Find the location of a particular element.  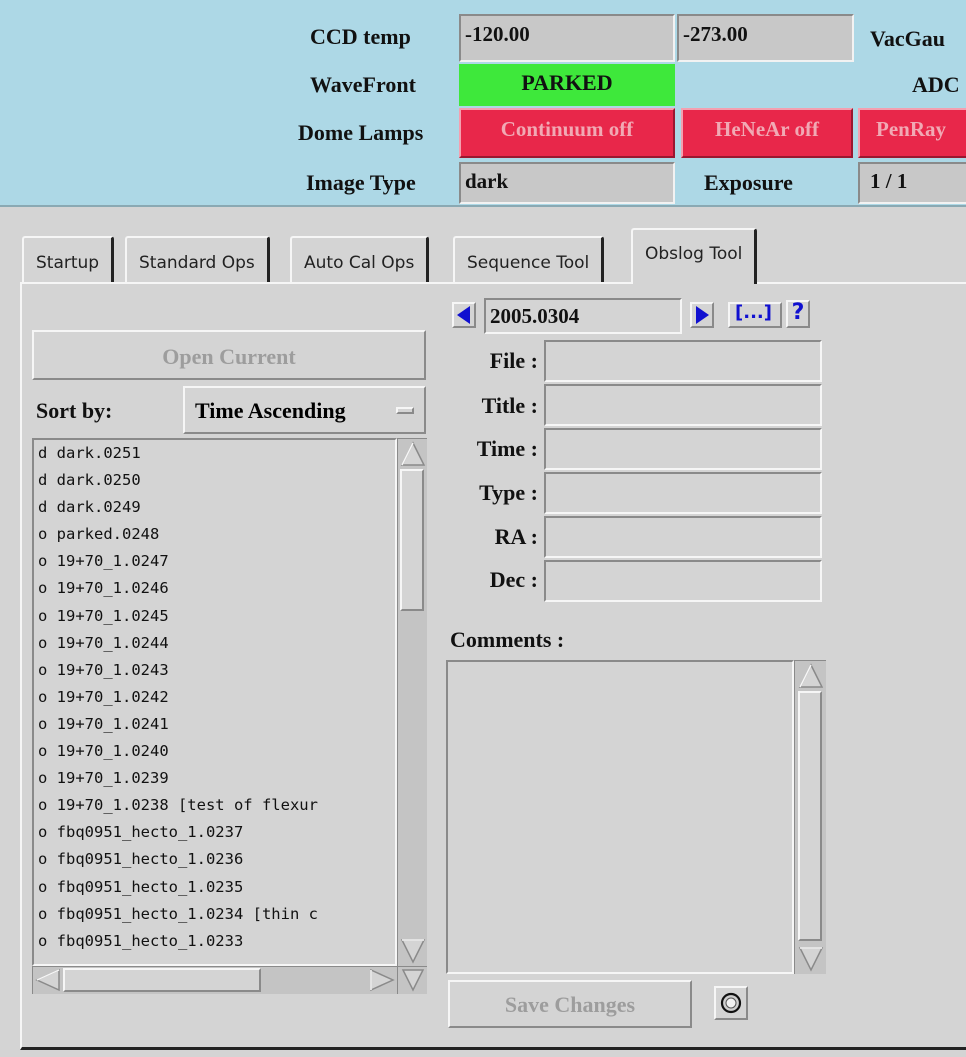

scroll-down-arrow-icon-corner is located at coordinates (413, 980).